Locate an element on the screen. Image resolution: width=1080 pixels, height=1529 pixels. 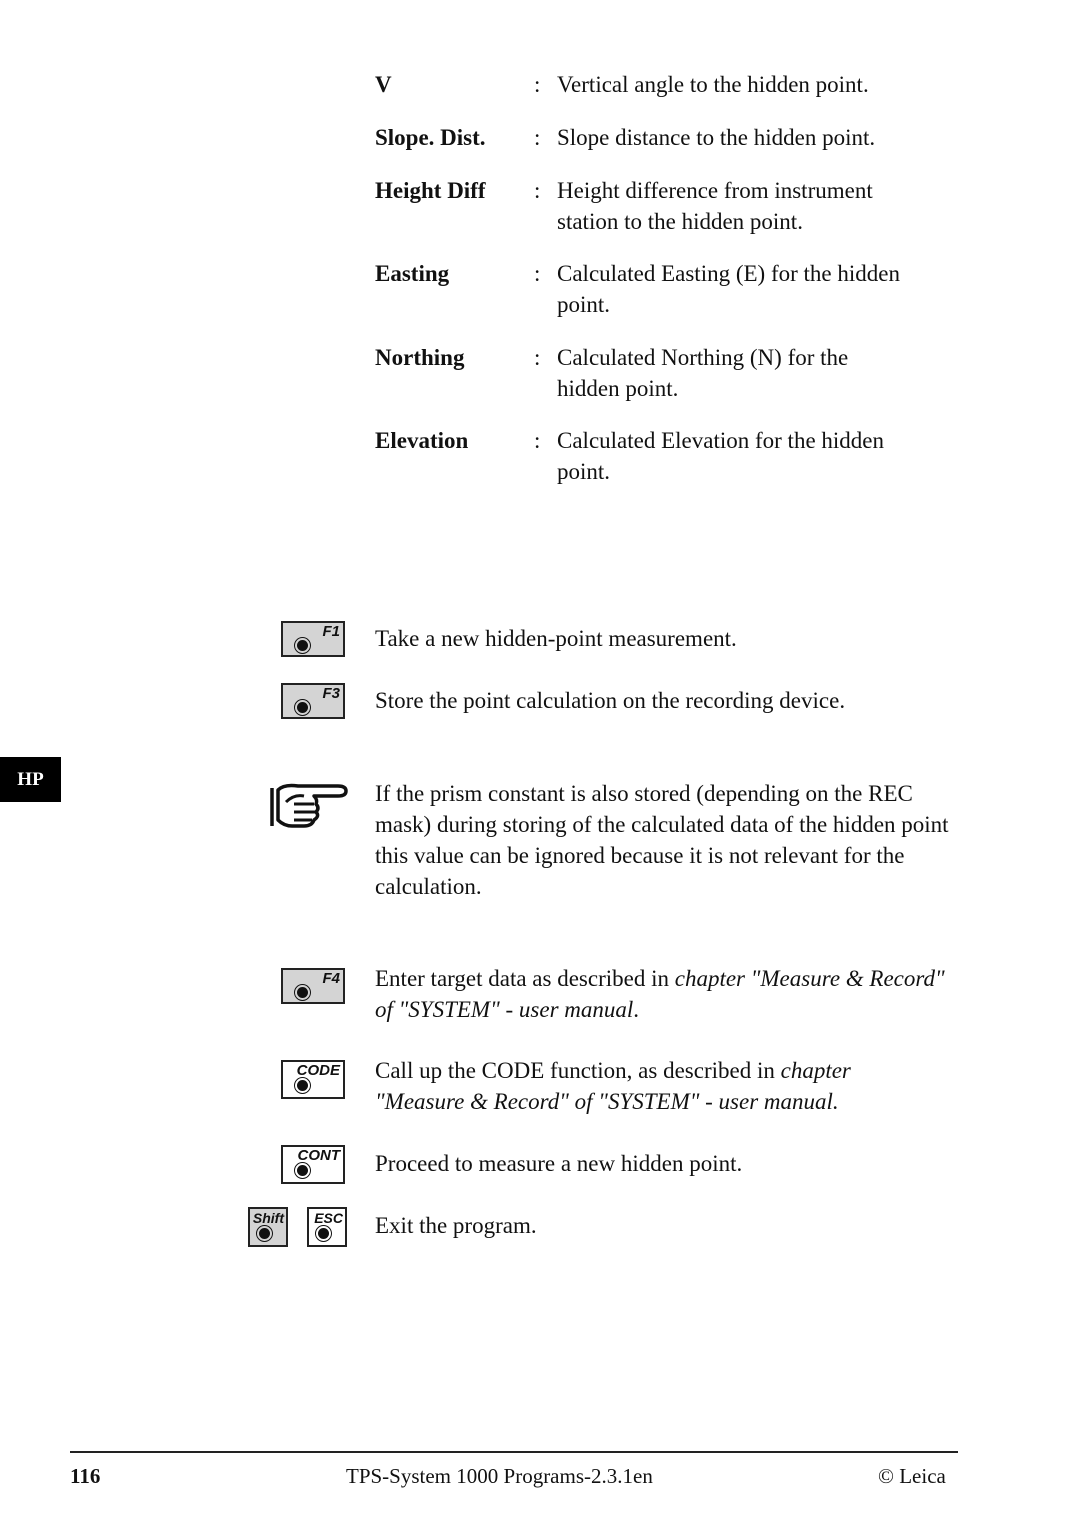
key-label: CONT is located at coordinates (319, 1155).